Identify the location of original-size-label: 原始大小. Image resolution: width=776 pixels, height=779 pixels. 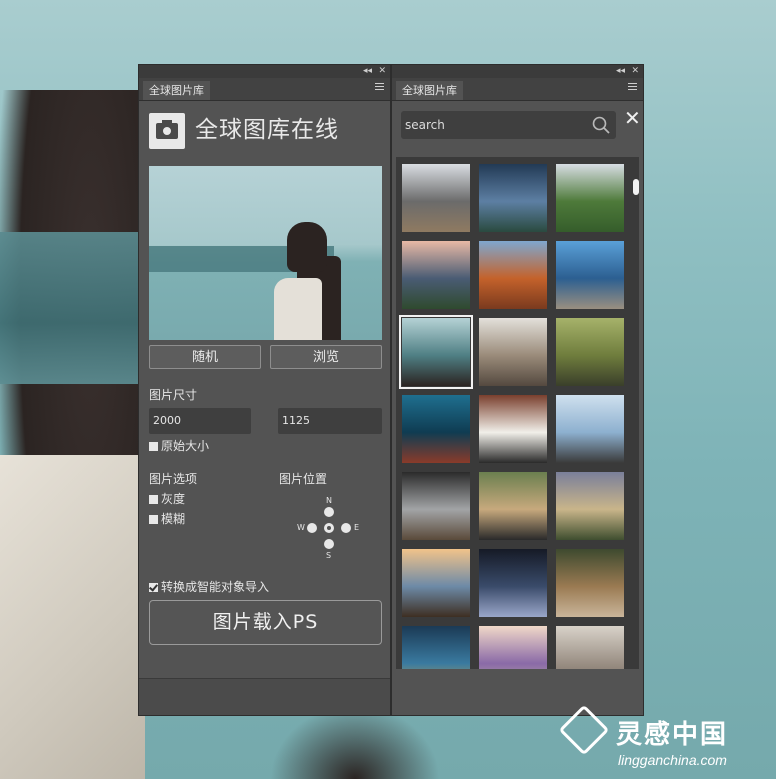
(185, 446).